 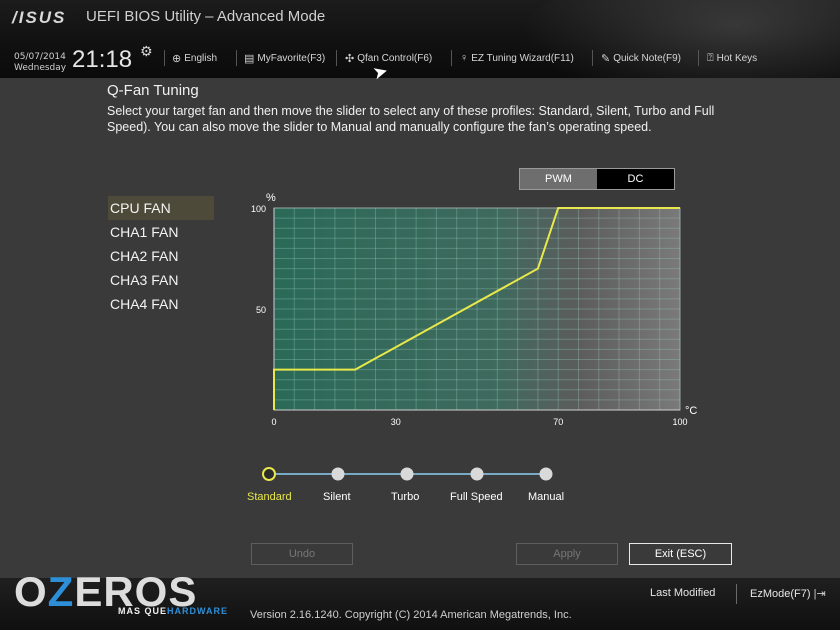 What do you see at coordinates (780, 594) in the screenshot?
I see `ez-mode-label: EzMode(F7)` at bounding box center [780, 594].